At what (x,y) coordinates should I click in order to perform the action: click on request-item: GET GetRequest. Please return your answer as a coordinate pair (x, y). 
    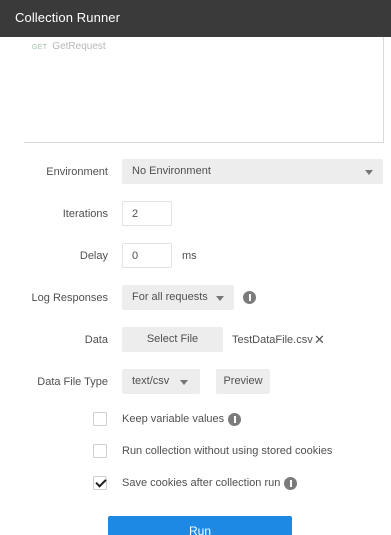
    Looking at the image, I should click on (69, 46).